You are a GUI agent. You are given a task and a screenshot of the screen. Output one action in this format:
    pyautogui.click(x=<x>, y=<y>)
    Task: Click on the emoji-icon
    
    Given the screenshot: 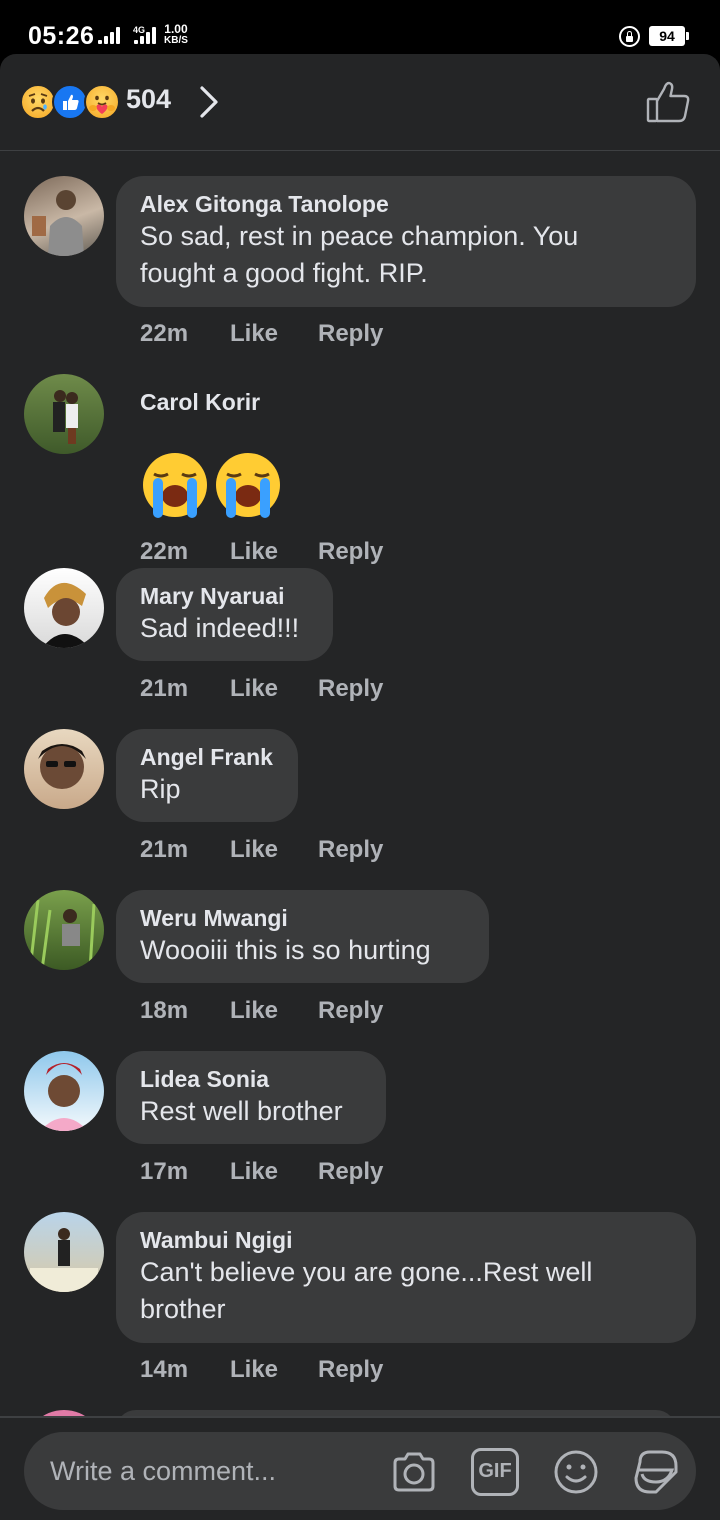 What is the action you would take?
    pyautogui.click(x=576, y=1472)
    